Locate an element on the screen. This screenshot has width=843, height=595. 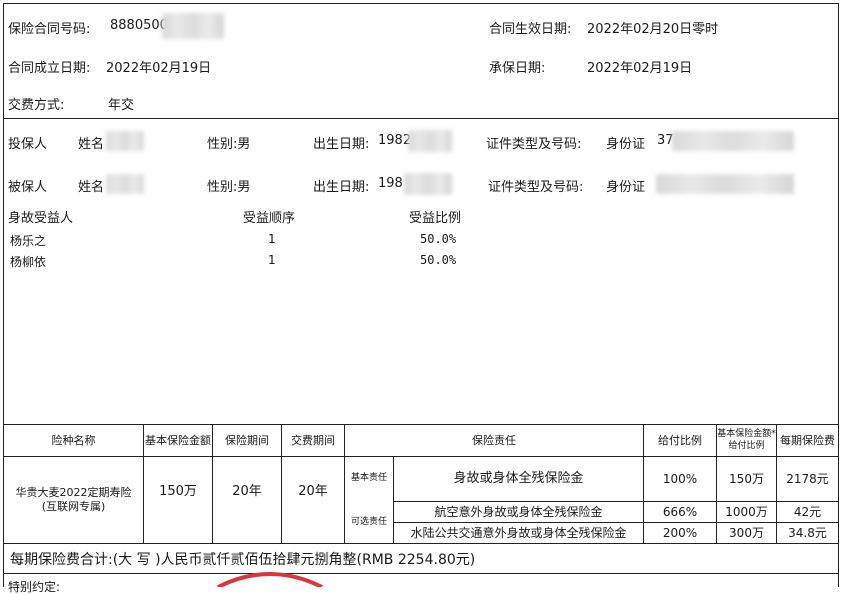
liability-amount: 300万 is located at coordinates (746, 532).